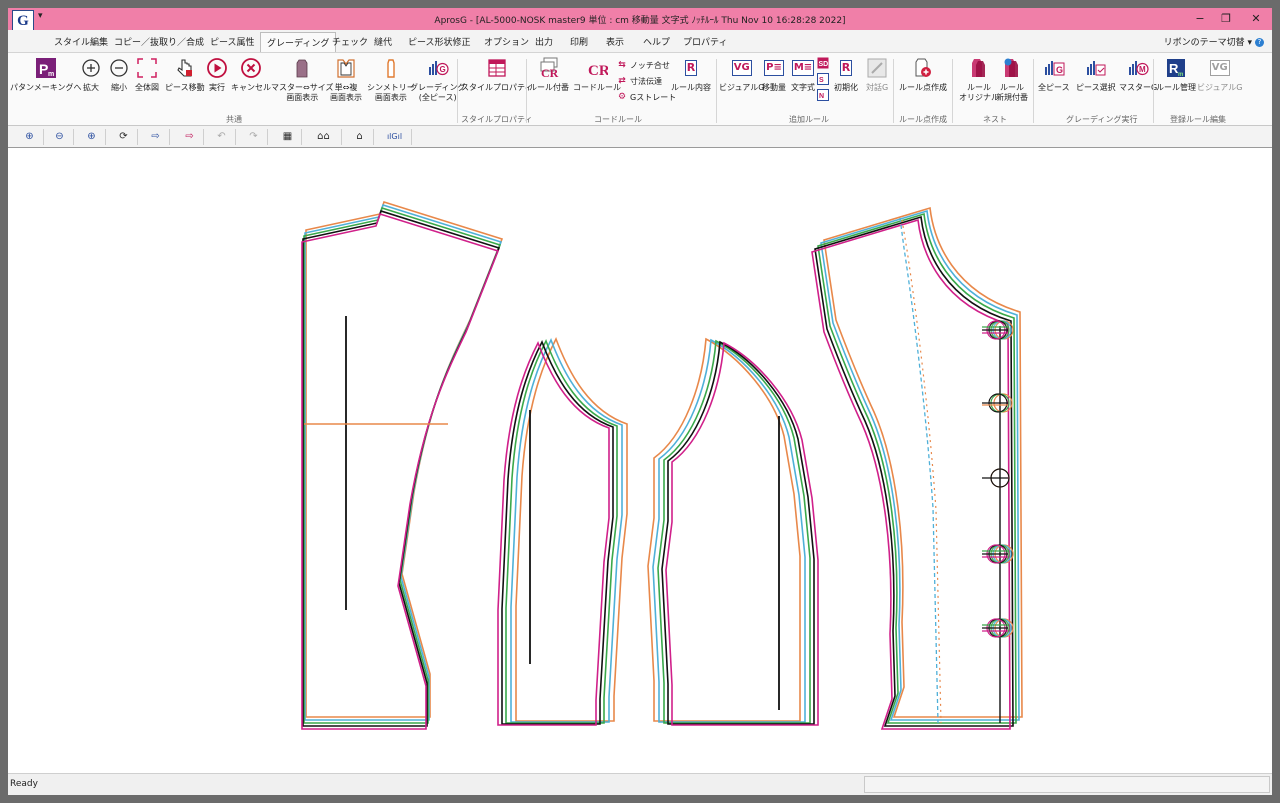 The image size is (1280, 803). Describe the element at coordinates (846, 75) in the screenshot. I see `initialize-button: R 初期化` at that location.